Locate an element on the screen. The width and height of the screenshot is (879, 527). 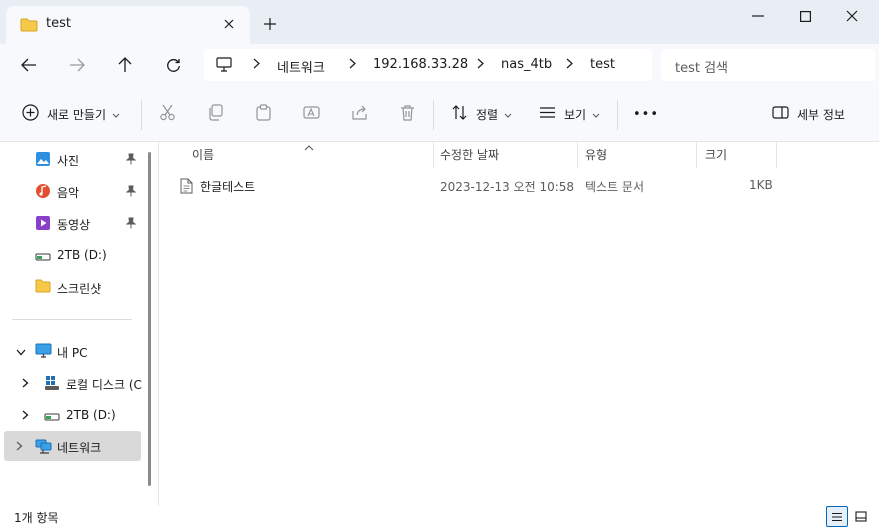
new-tab-icon is located at coordinates (270, 24).